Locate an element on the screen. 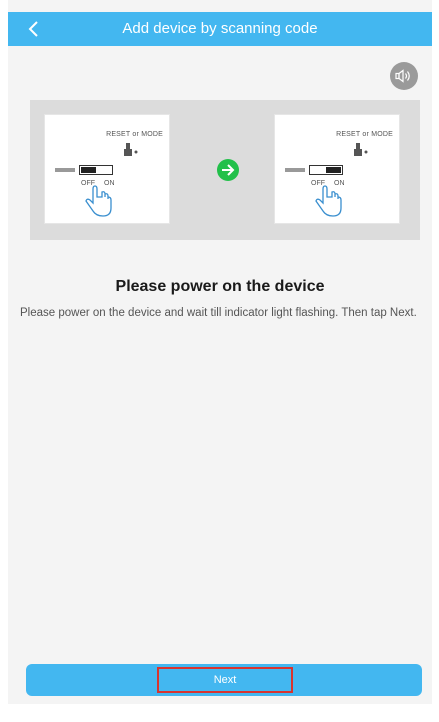 The width and height of the screenshot is (439, 722). chevron-left-icon is located at coordinates (33, 29).